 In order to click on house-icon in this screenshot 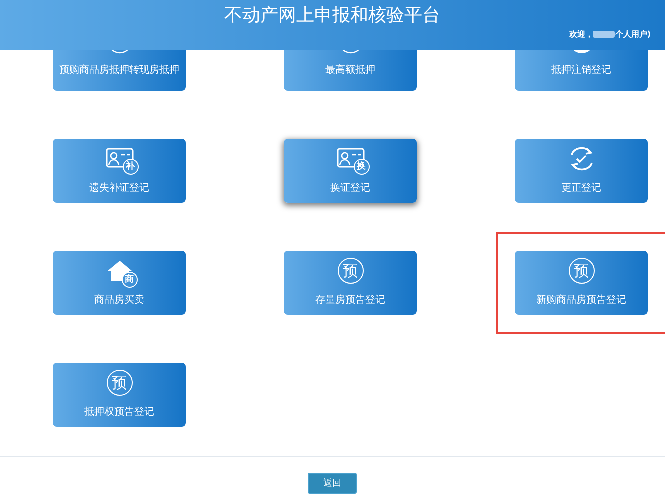, I will do `click(119, 270)`.